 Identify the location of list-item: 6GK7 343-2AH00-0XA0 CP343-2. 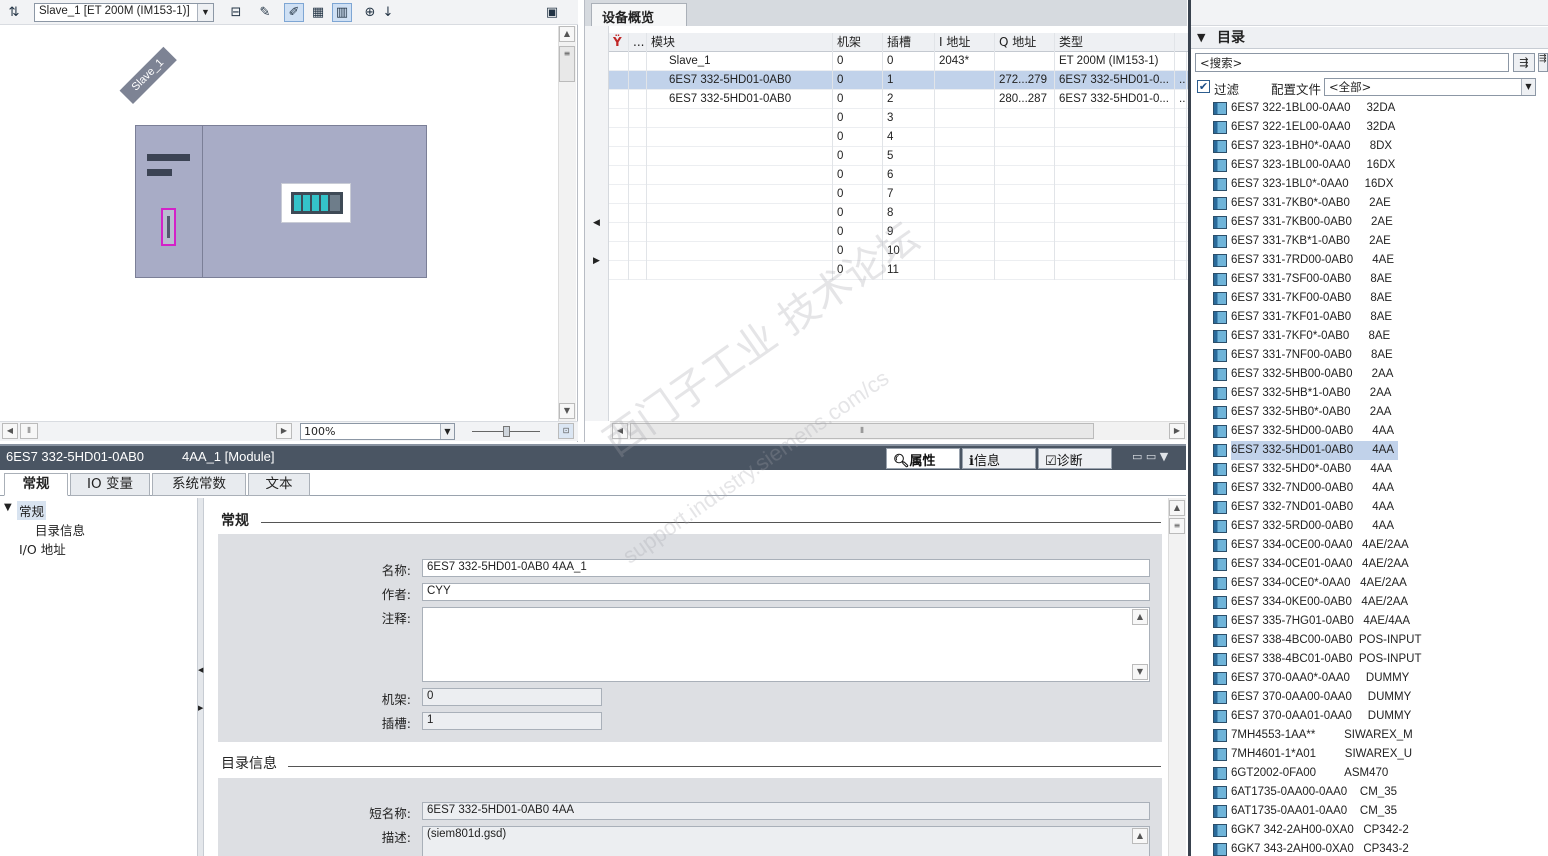
(1371, 848).